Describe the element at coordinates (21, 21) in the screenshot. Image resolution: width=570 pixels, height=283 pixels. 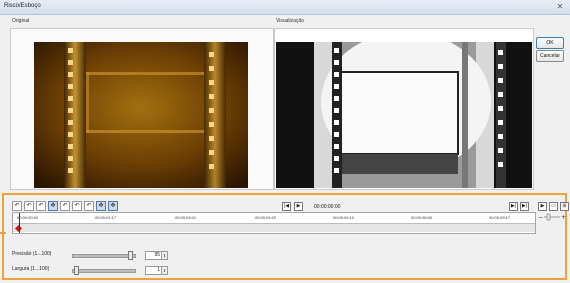
I see `original-label: Original` at that location.